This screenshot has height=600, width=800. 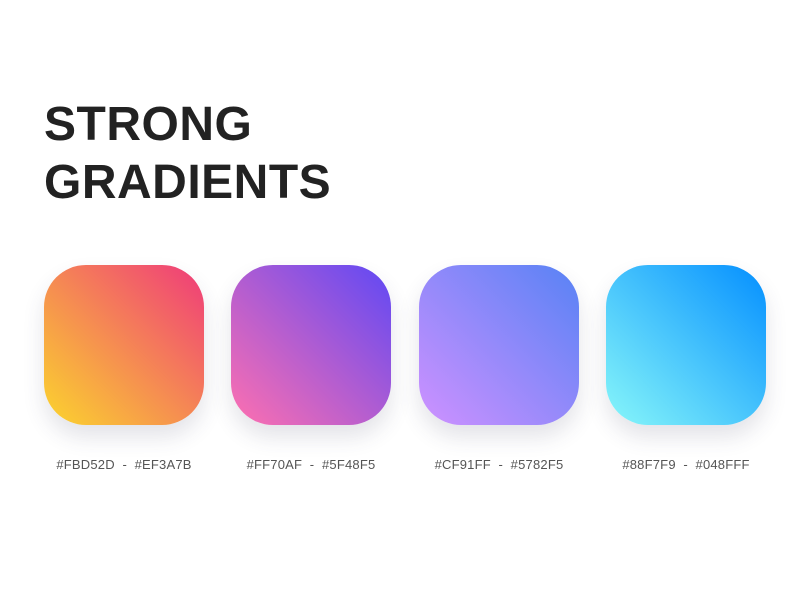 I want to click on gradient-label-2: #FF70AF - #5F48F5, so click(x=311, y=464).